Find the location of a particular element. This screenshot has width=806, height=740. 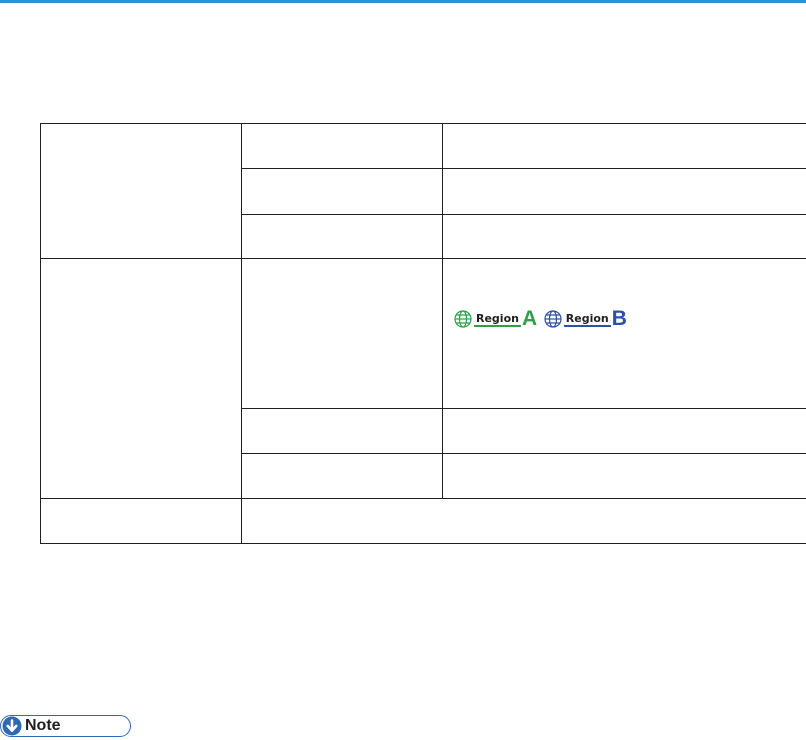

region-a-badge: Region A is located at coordinates (495, 318).